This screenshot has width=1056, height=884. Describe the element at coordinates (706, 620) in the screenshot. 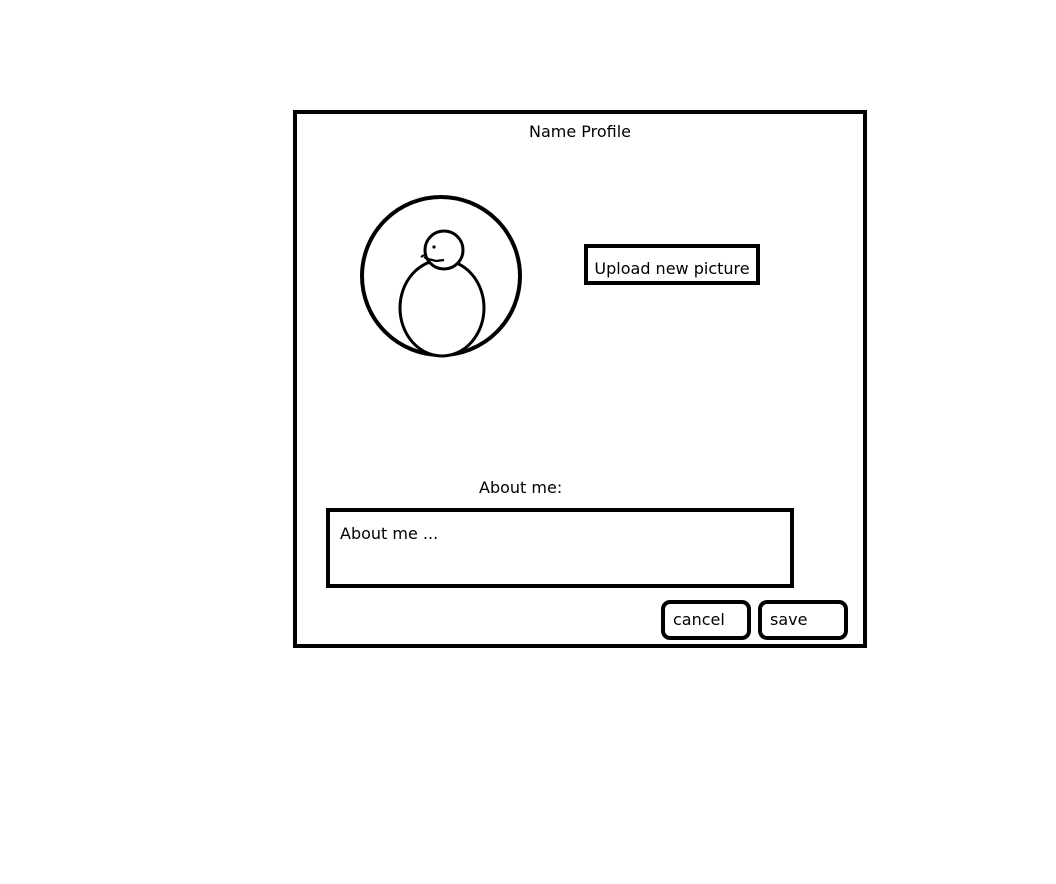

I see `cancel-button: cancel` at that location.